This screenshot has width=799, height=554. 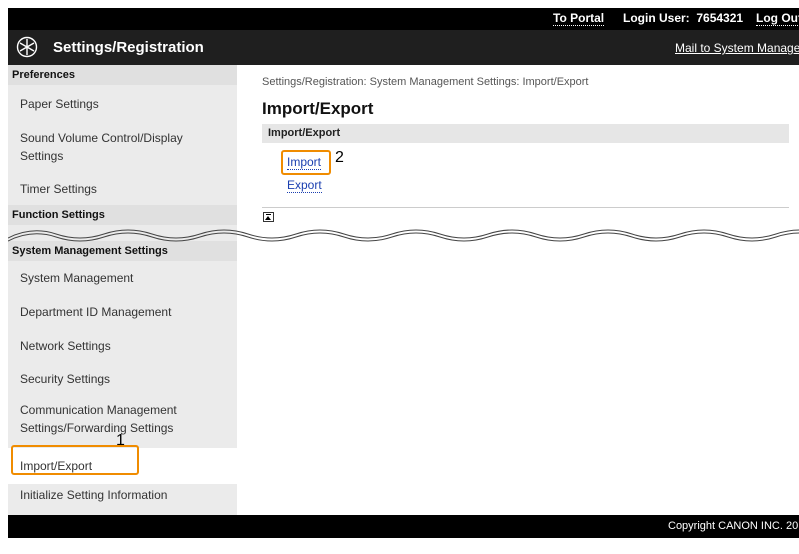 I want to click on page-title: Import/Export, so click(x=318, y=108).